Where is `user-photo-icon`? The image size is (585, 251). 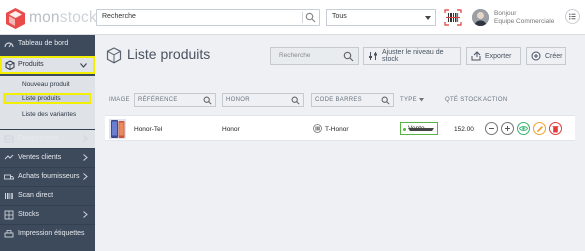
user-photo-icon is located at coordinates (480, 17).